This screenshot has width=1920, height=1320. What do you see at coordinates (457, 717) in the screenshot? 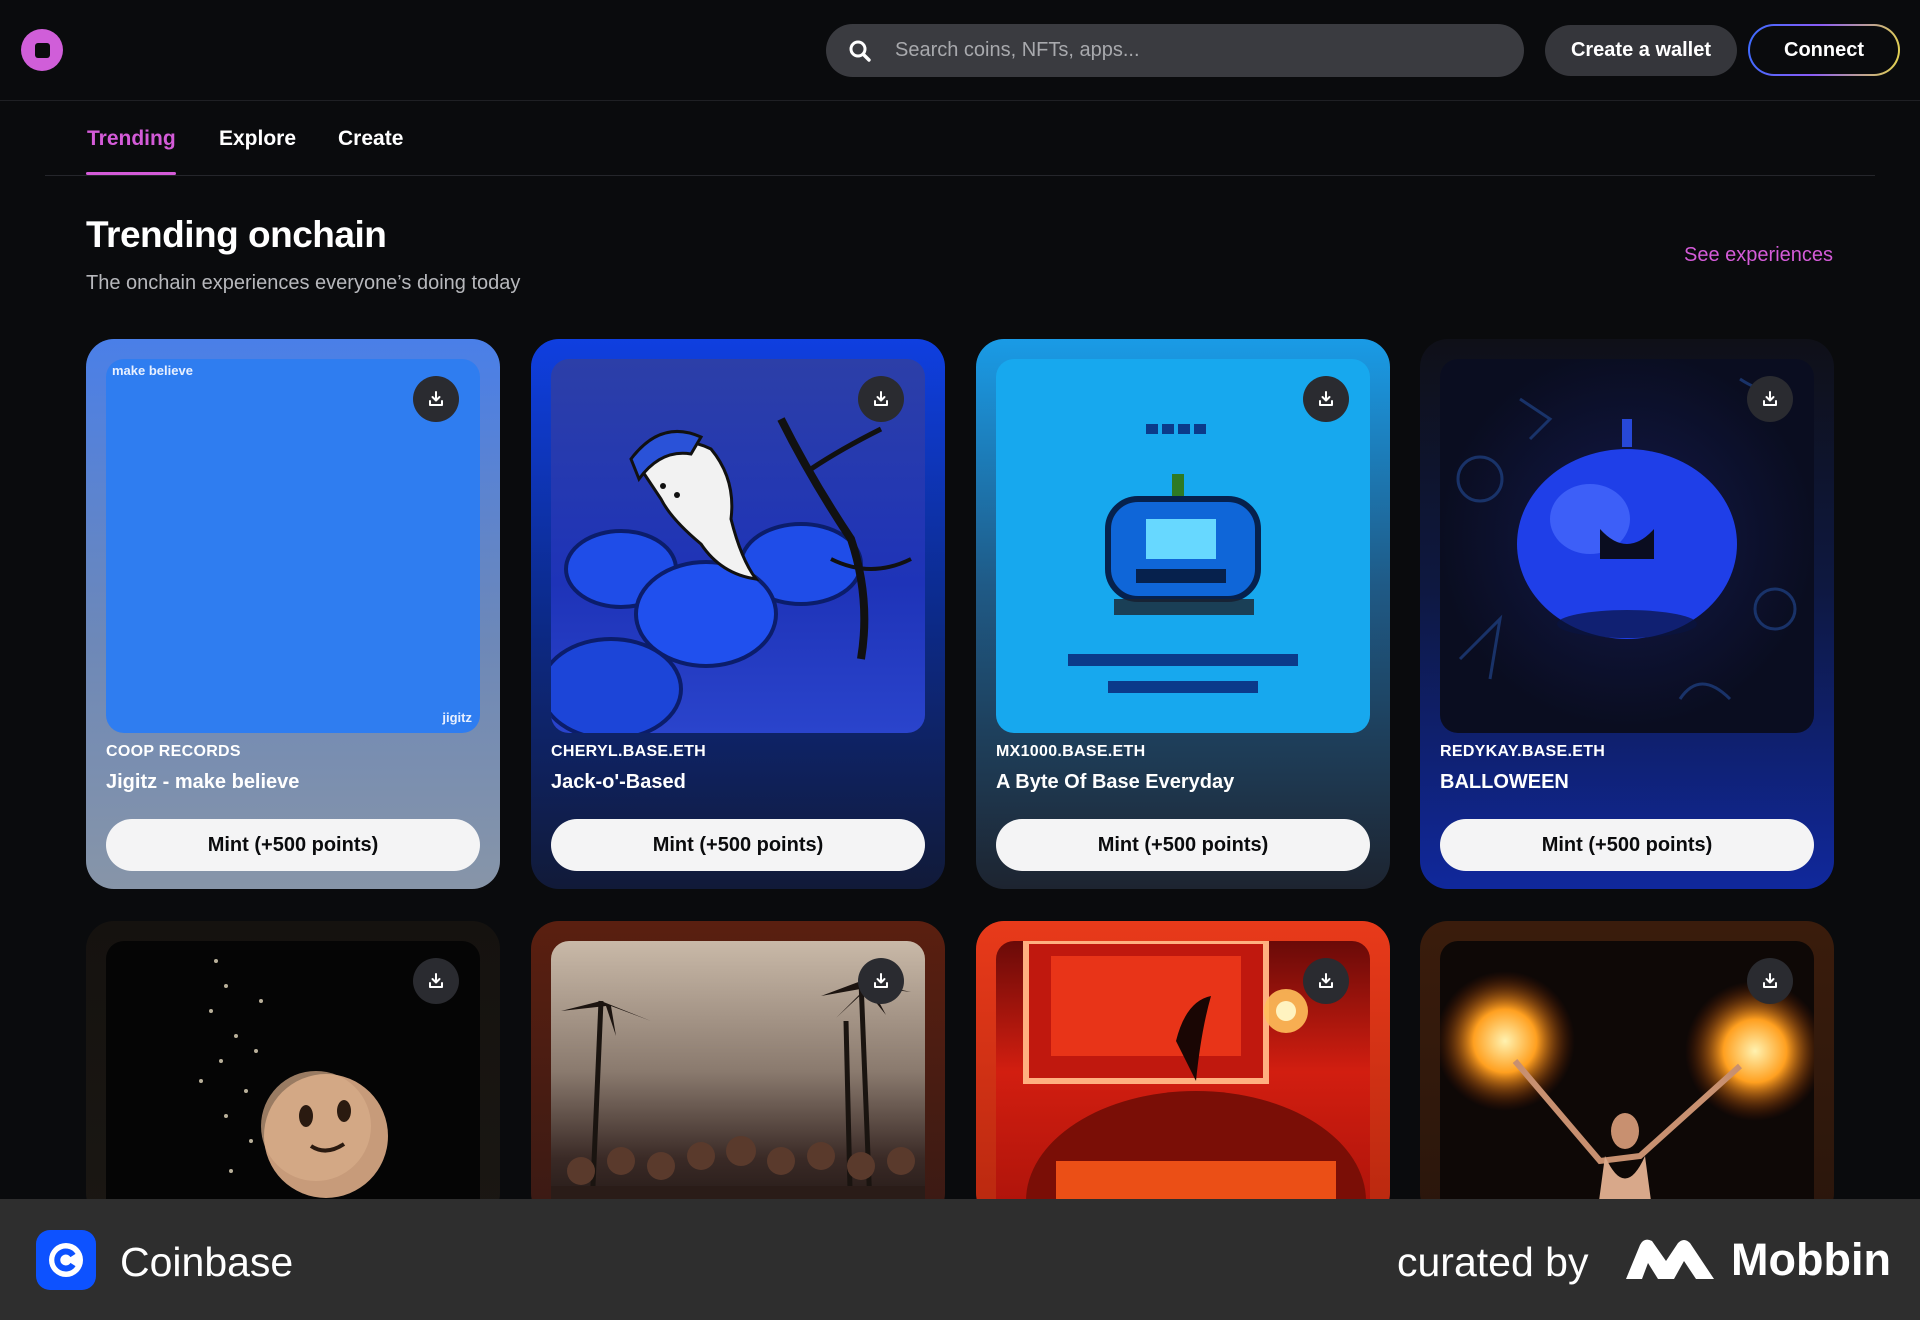
I see `art-signature: jigitz` at bounding box center [457, 717].